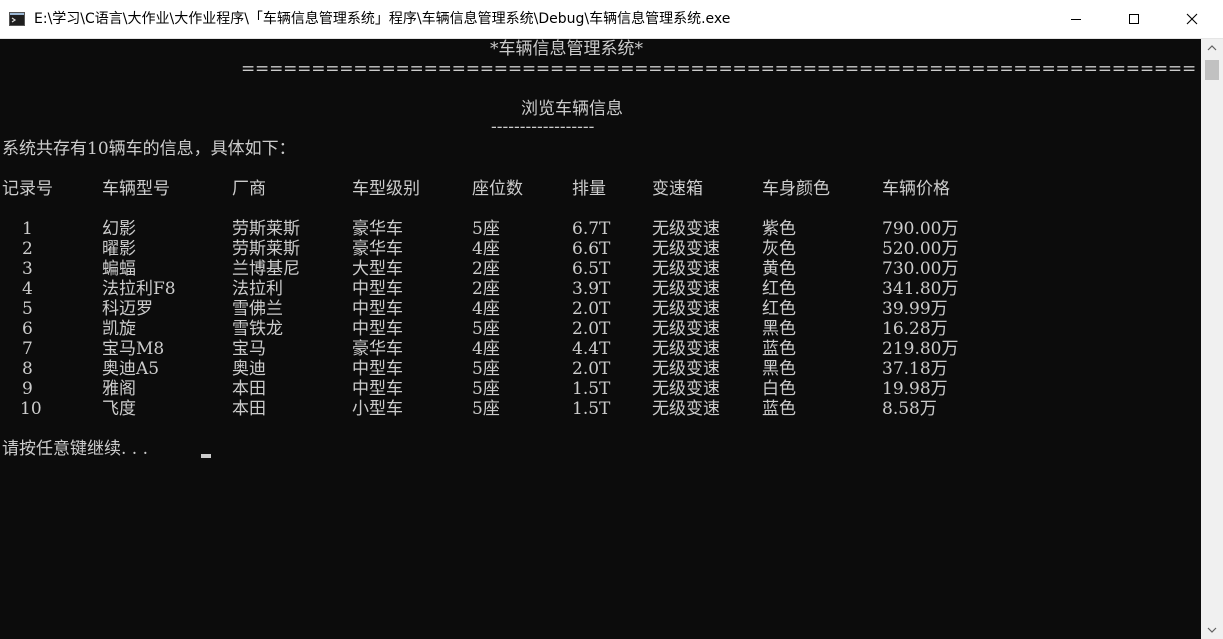 This screenshot has height=639, width=1223. I want to click on cell-displacement: 3.9T, so click(591, 289).